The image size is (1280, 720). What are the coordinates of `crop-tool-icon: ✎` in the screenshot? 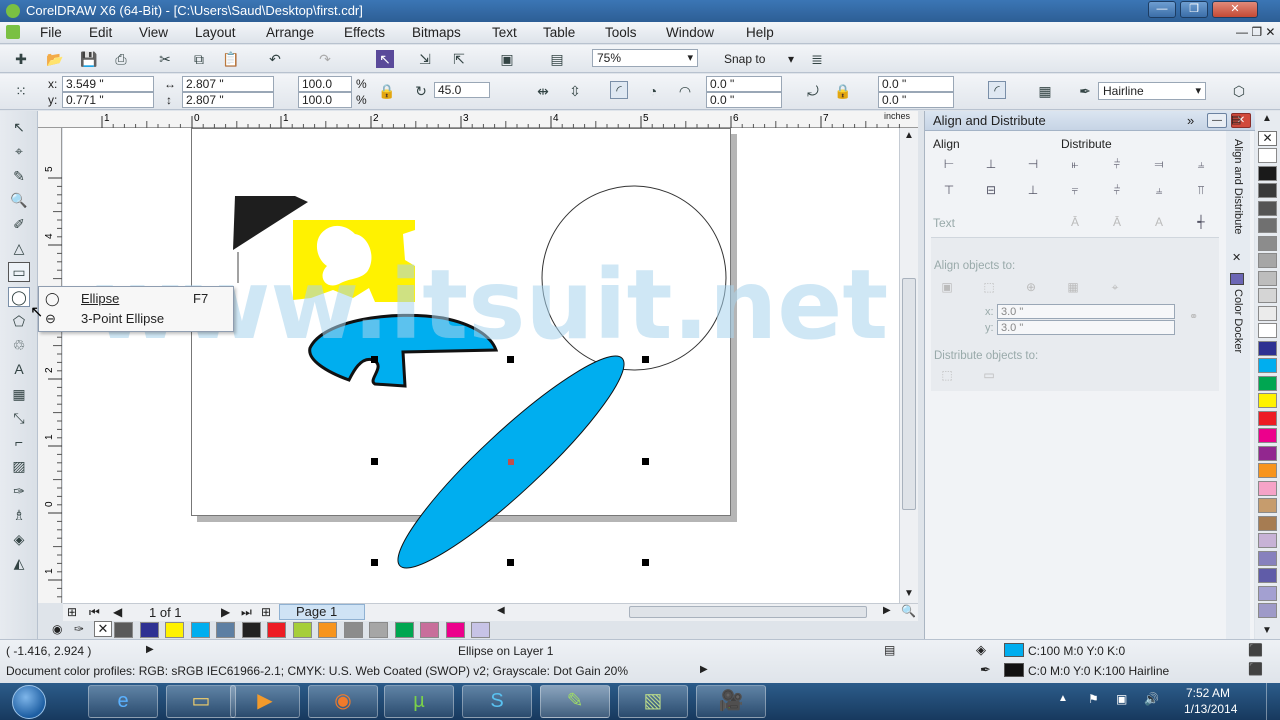 It's located at (19, 176).